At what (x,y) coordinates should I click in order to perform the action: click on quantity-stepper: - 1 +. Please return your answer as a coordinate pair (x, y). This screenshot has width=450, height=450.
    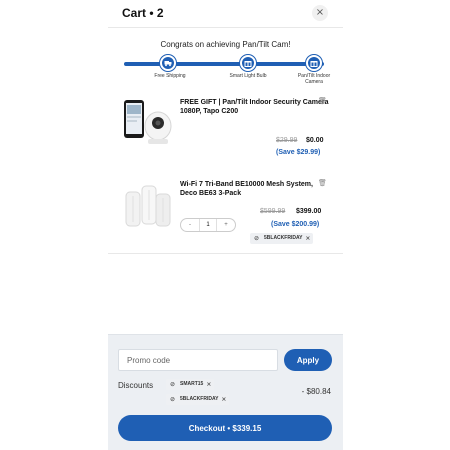
    Looking at the image, I should click on (208, 225).